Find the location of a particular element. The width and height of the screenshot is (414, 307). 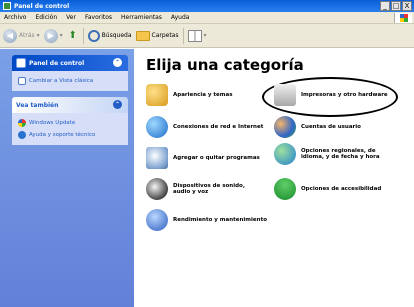

category-sound-audio: Dispositivos de sonido, audio y voz is located at coordinates (204, 189).